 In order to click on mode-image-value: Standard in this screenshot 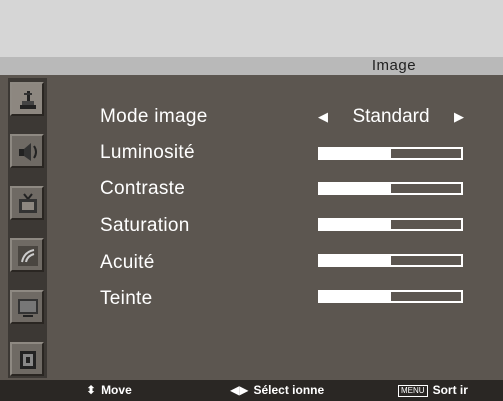, I will do `click(391, 116)`.